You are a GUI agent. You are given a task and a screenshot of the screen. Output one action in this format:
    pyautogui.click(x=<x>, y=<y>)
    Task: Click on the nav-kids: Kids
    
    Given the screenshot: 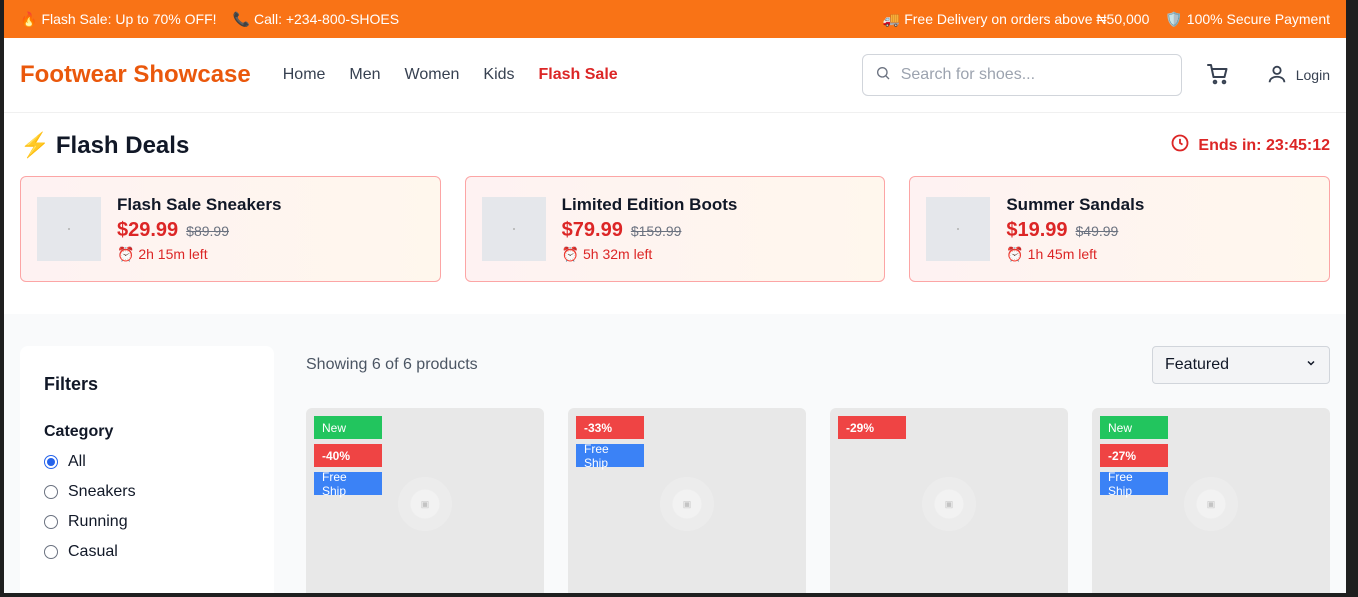 What is the action you would take?
    pyautogui.click(x=498, y=75)
    